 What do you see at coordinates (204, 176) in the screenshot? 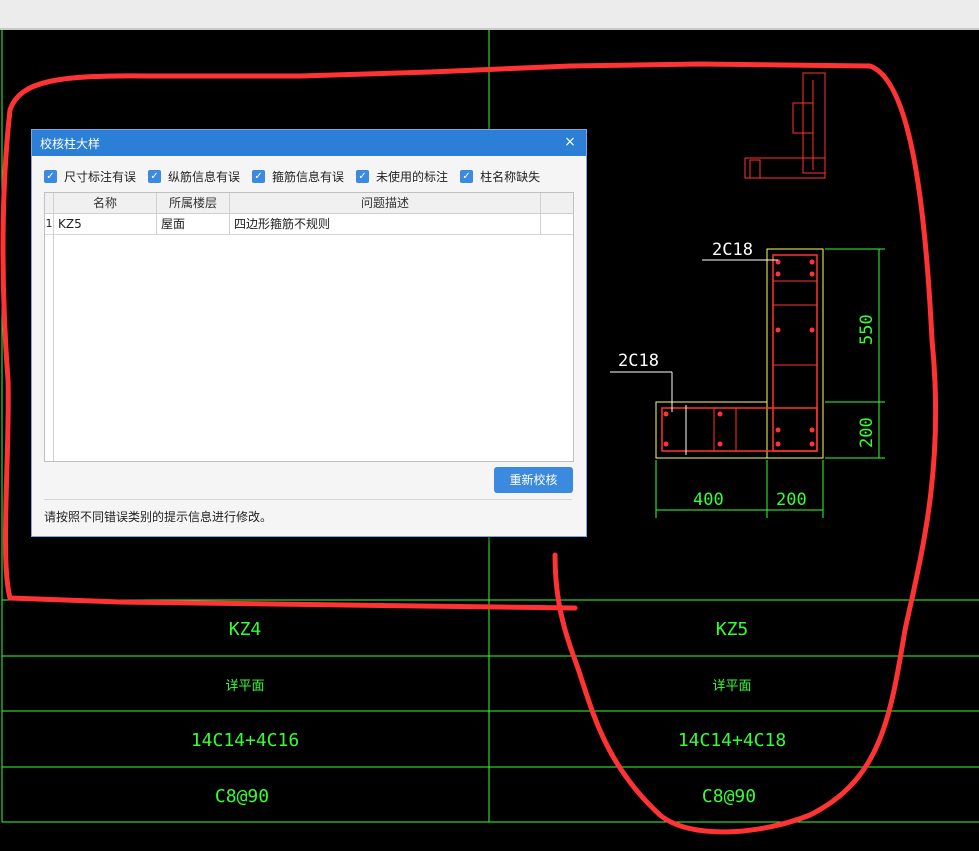
I see `check-label: 纵筋信息有误` at bounding box center [204, 176].